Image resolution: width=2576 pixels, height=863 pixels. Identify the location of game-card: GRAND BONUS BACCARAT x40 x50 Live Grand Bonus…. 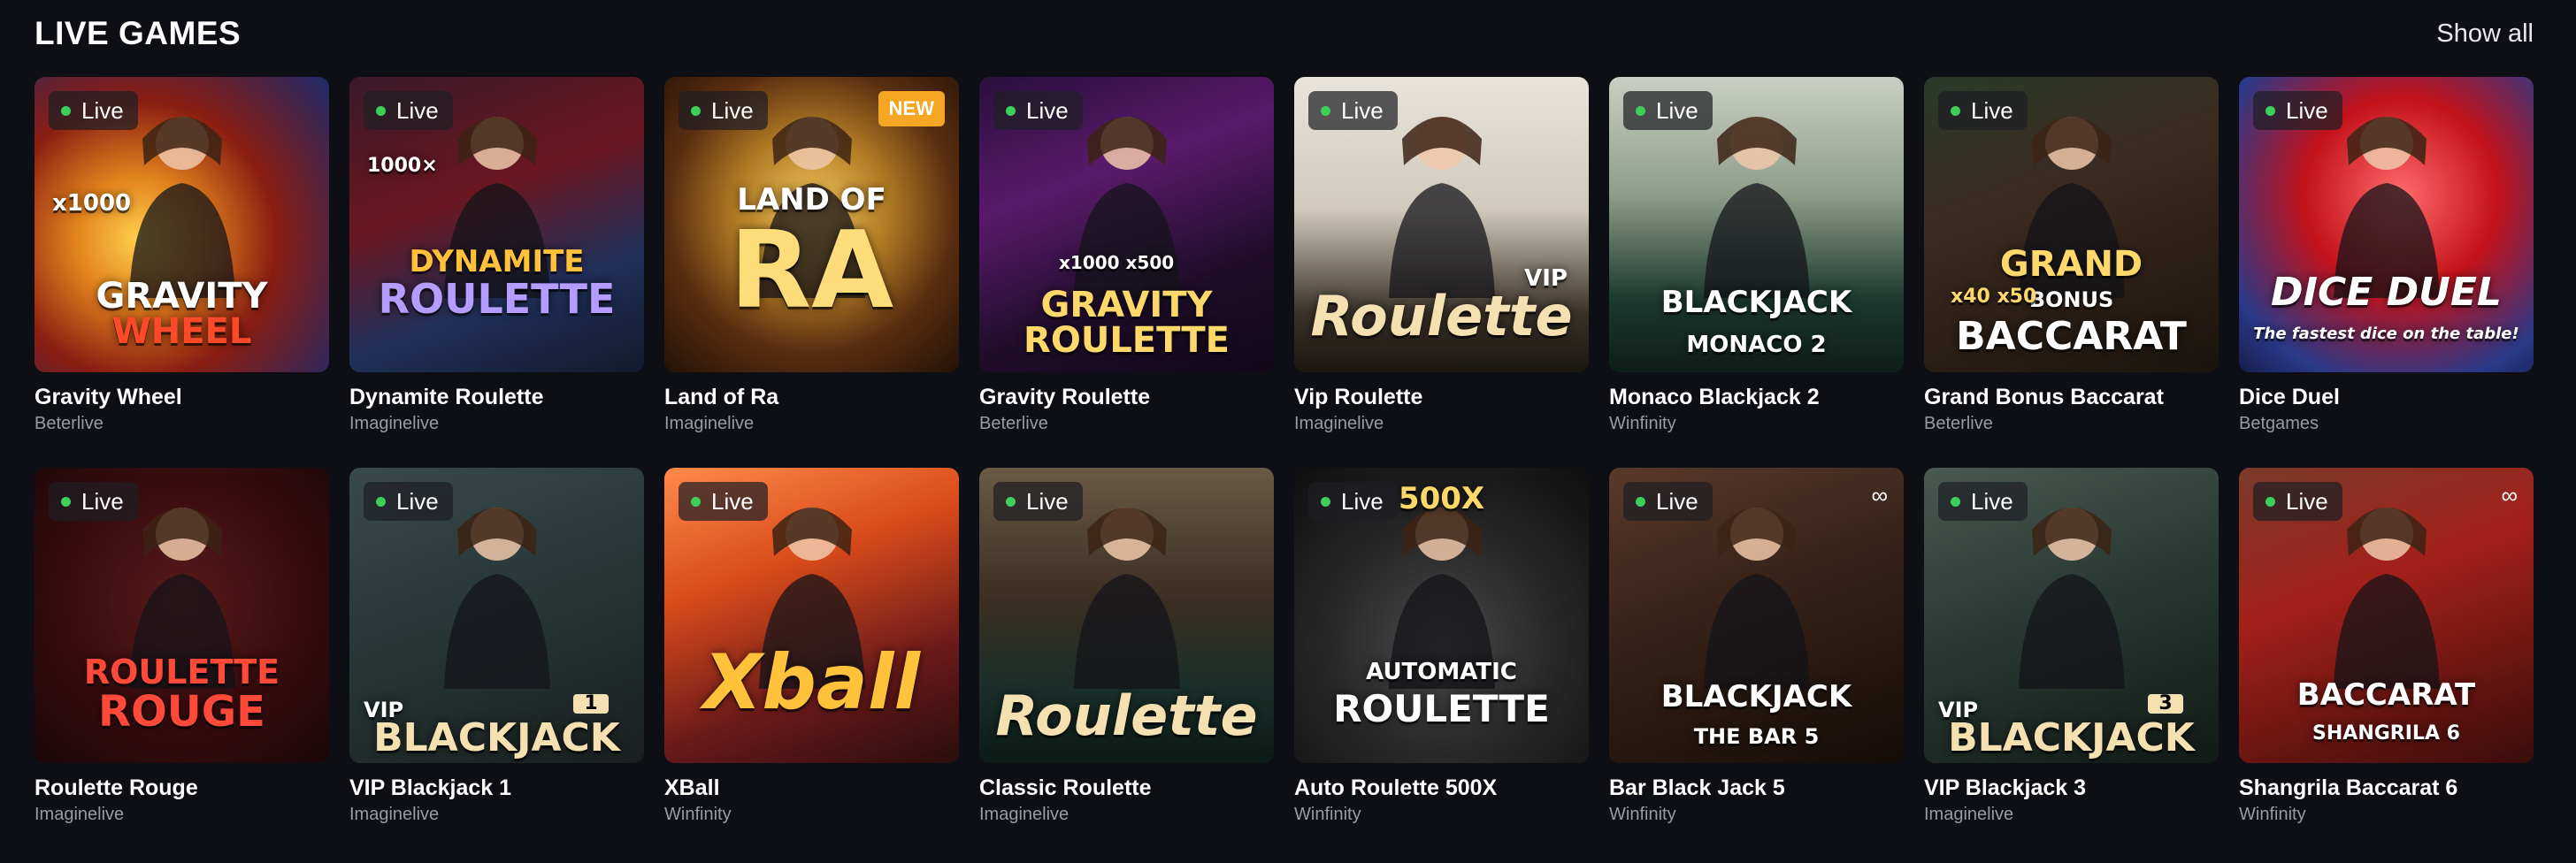
(2071, 255).